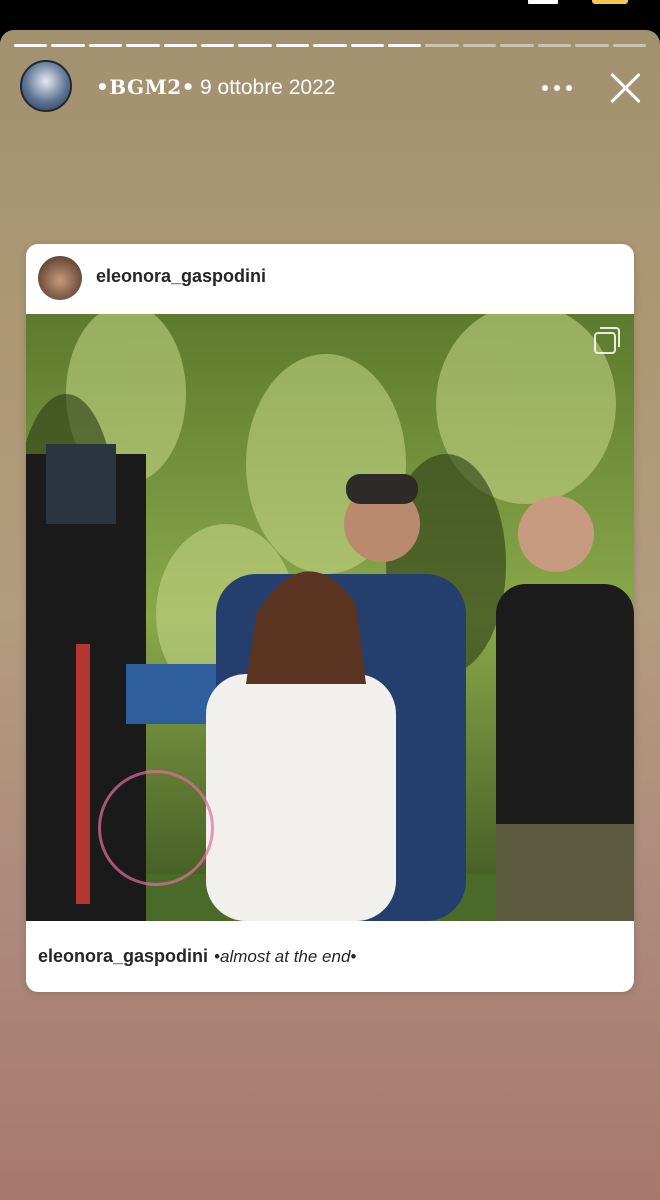 Image resolution: width=660 pixels, height=1200 pixels. What do you see at coordinates (46, 86) in the screenshot?
I see `story-account-avatar` at bounding box center [46, 86].